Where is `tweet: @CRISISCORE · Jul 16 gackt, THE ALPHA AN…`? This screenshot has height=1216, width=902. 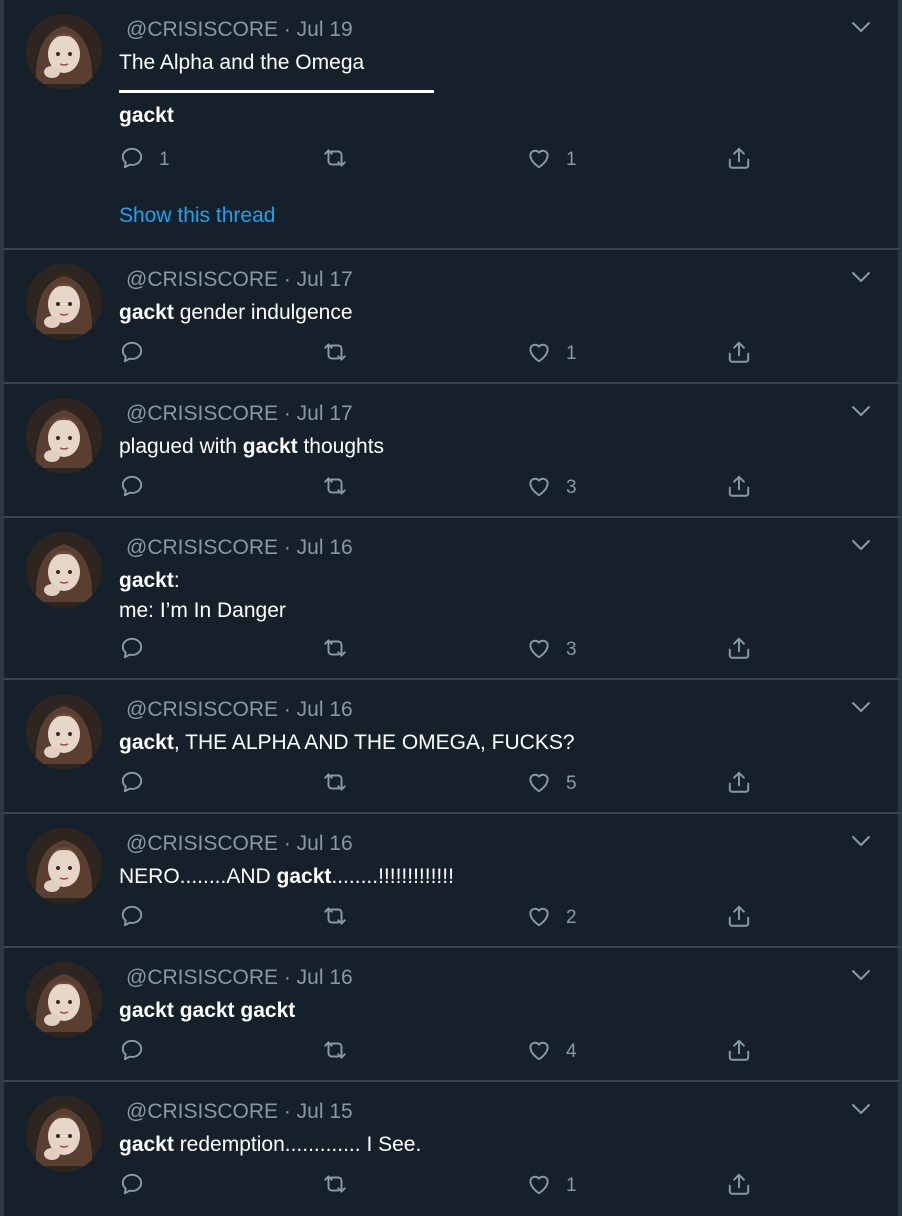
tweet: @CRISISCORE · Jul 16 gackt, THE ALPHA AN… is located at coordinates (451, 747).